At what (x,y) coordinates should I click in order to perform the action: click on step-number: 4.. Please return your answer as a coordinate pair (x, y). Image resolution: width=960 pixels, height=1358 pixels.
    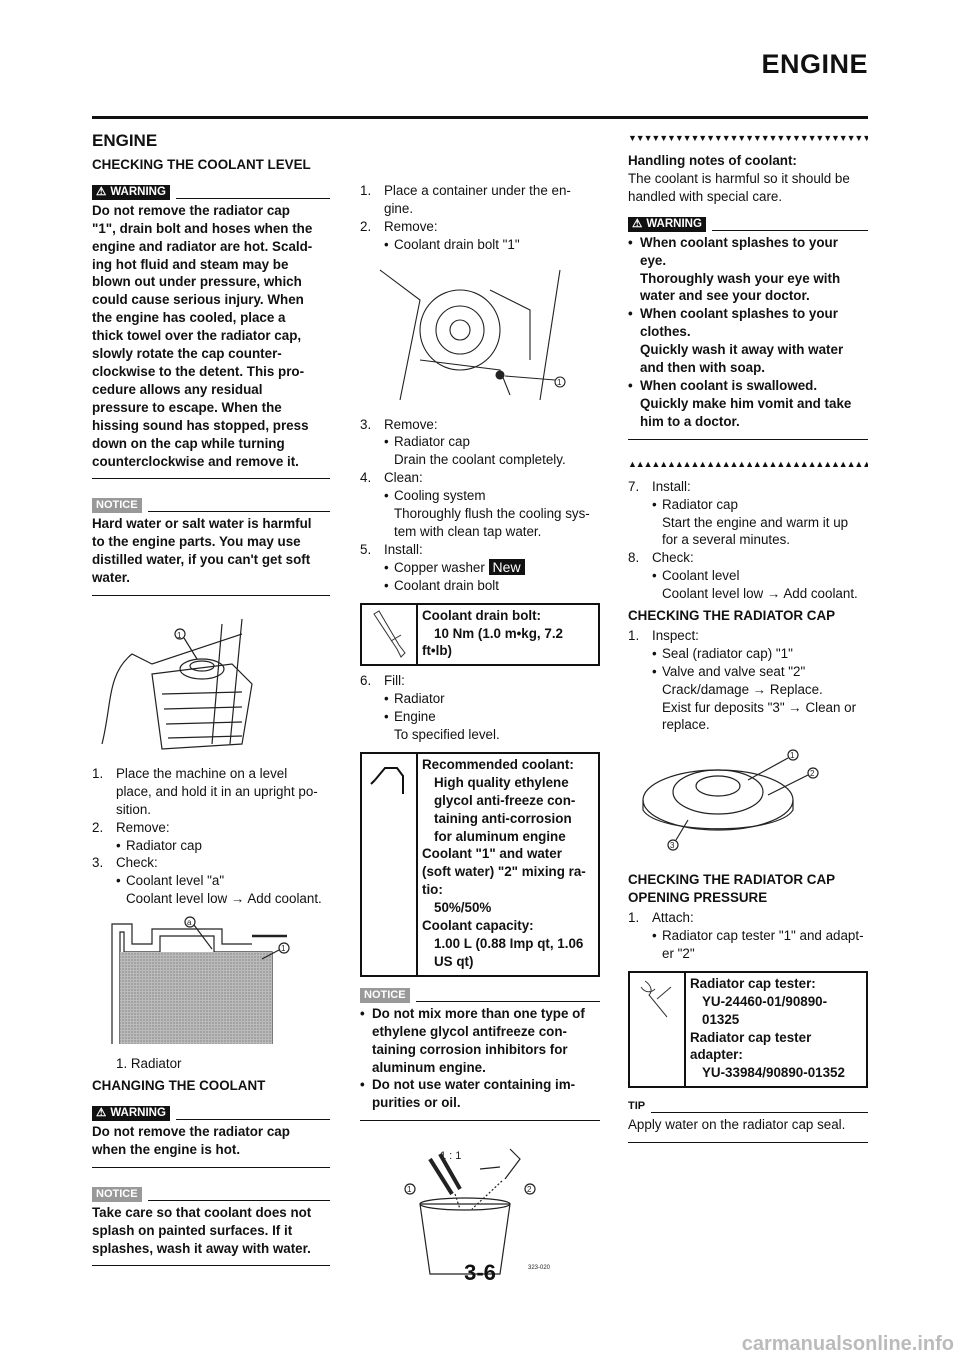
    Looking at the image, I should click on (366, 478).